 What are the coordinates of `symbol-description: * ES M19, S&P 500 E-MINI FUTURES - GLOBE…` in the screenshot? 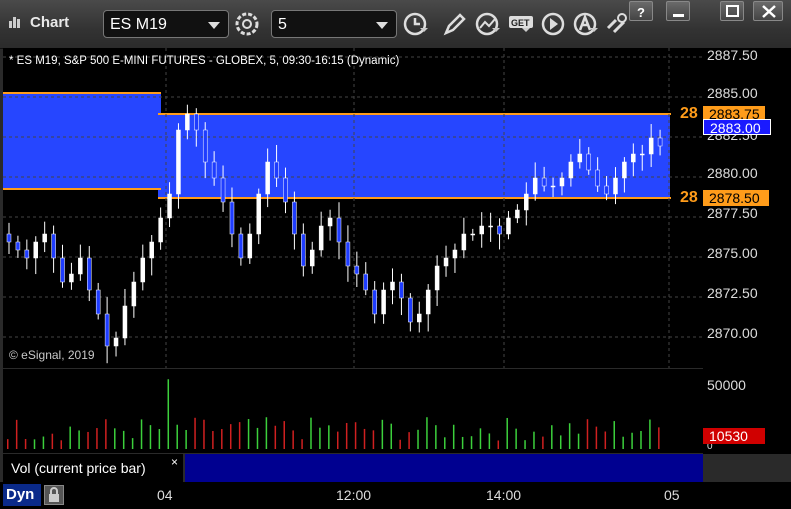 It's located at (204, 61).